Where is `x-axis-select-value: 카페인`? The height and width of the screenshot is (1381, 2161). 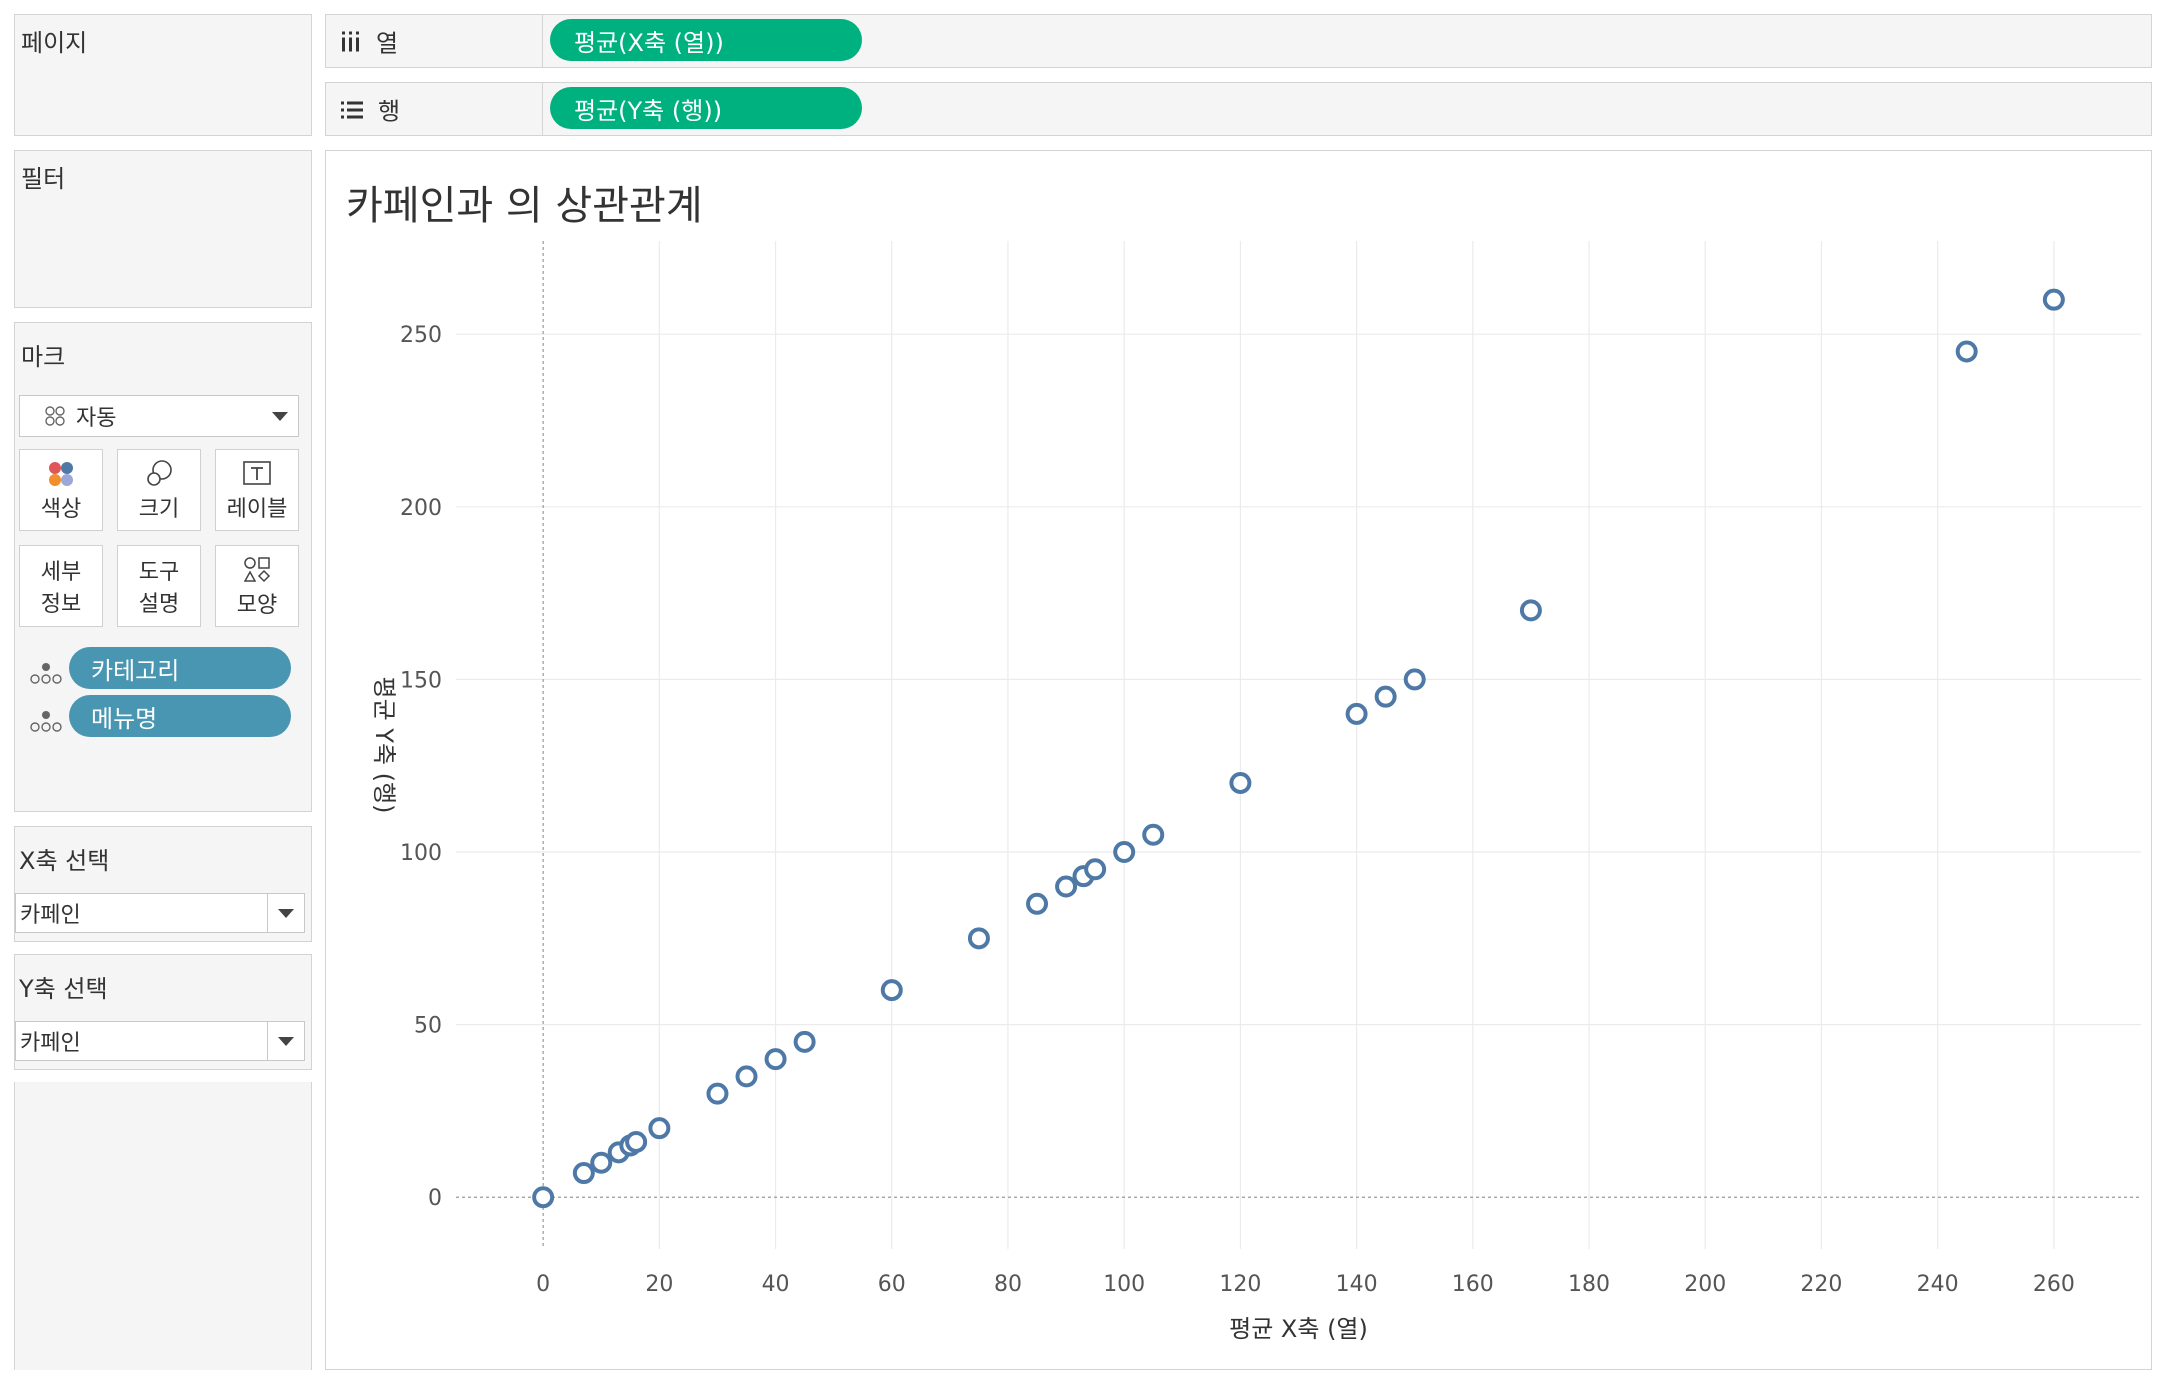
x-axis-select-value: 카페인 is located at coordinates (50, 915).